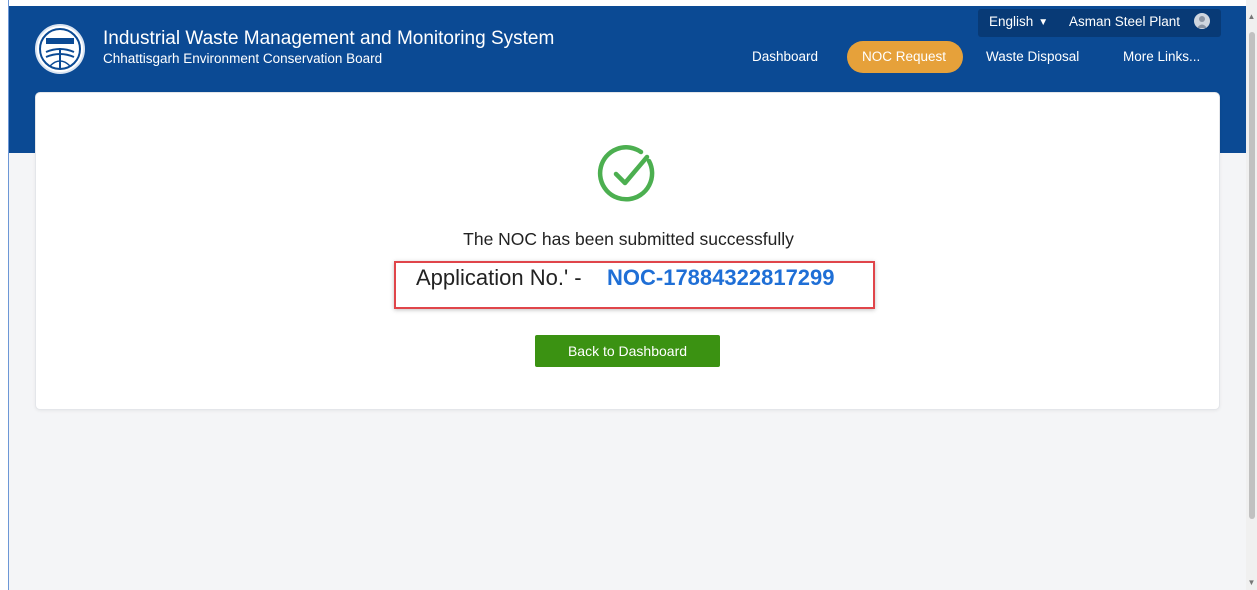 The width and height of the screenshot is (1257, 590). I want to click on nav-waste-disposal: Waste Disposal, so click(1032, 56).